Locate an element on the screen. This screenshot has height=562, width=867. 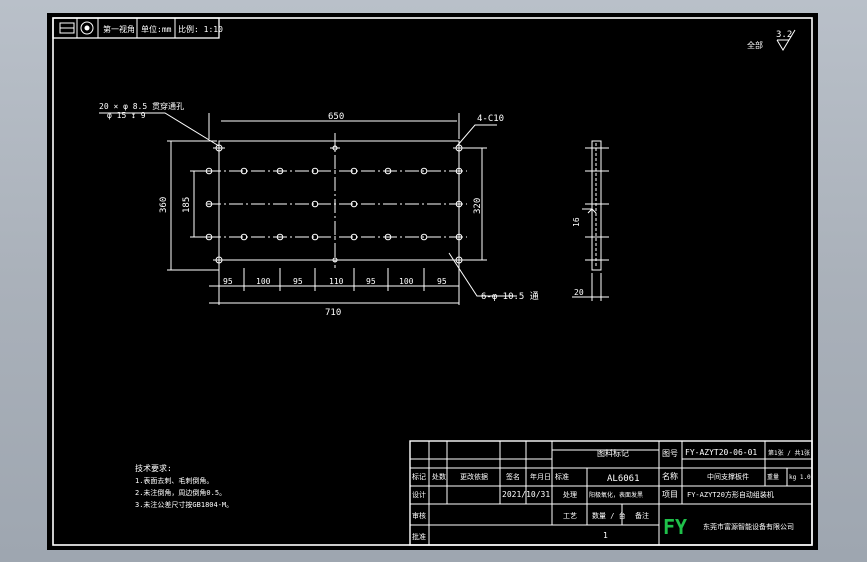
approve-label: 批准 is located at coordinates (419, 536).